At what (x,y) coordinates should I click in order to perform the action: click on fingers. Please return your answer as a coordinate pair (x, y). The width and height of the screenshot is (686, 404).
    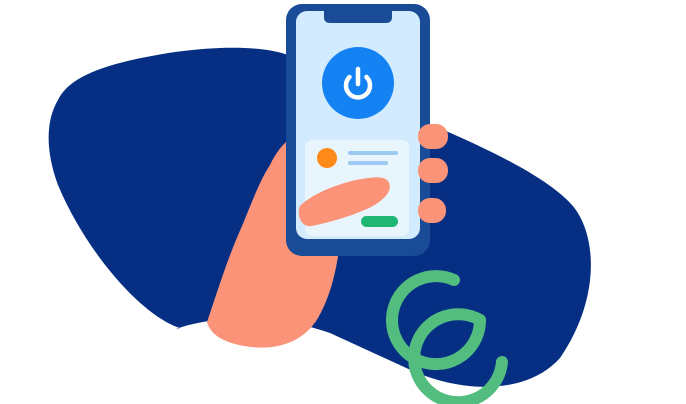
    Looking at the image, I should click on (433, 173).